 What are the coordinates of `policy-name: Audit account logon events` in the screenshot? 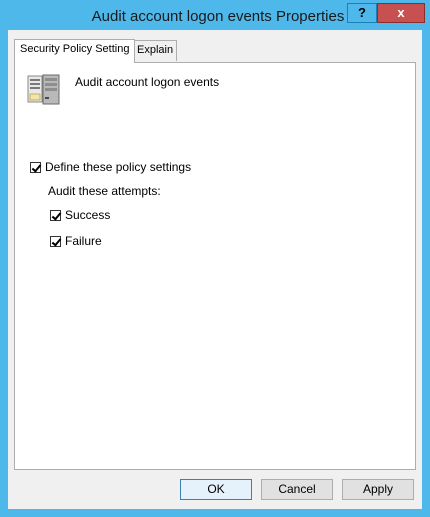 It's located at (147, 82).